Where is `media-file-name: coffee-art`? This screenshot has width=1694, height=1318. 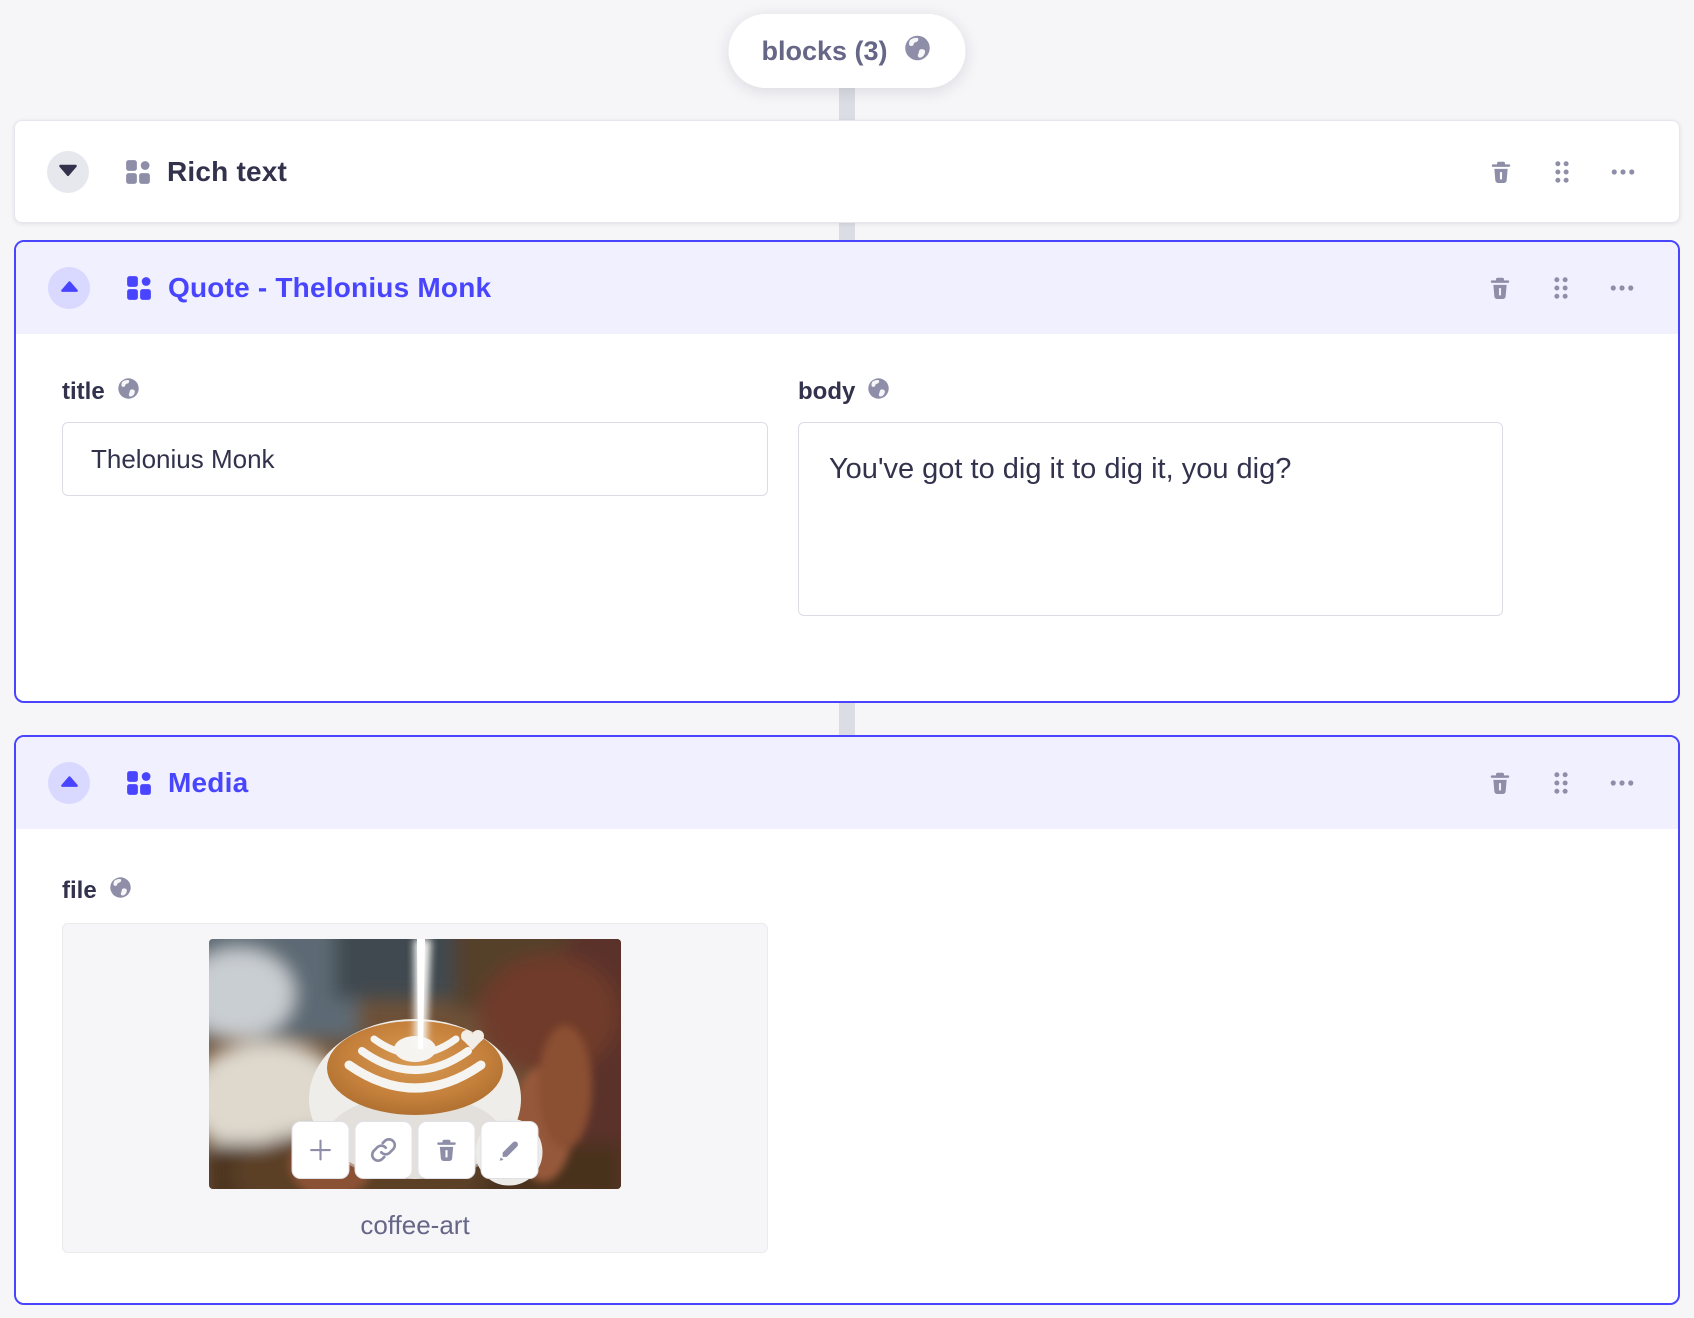
media-file-name: coffee-art is located at coordinates (415, 1225).